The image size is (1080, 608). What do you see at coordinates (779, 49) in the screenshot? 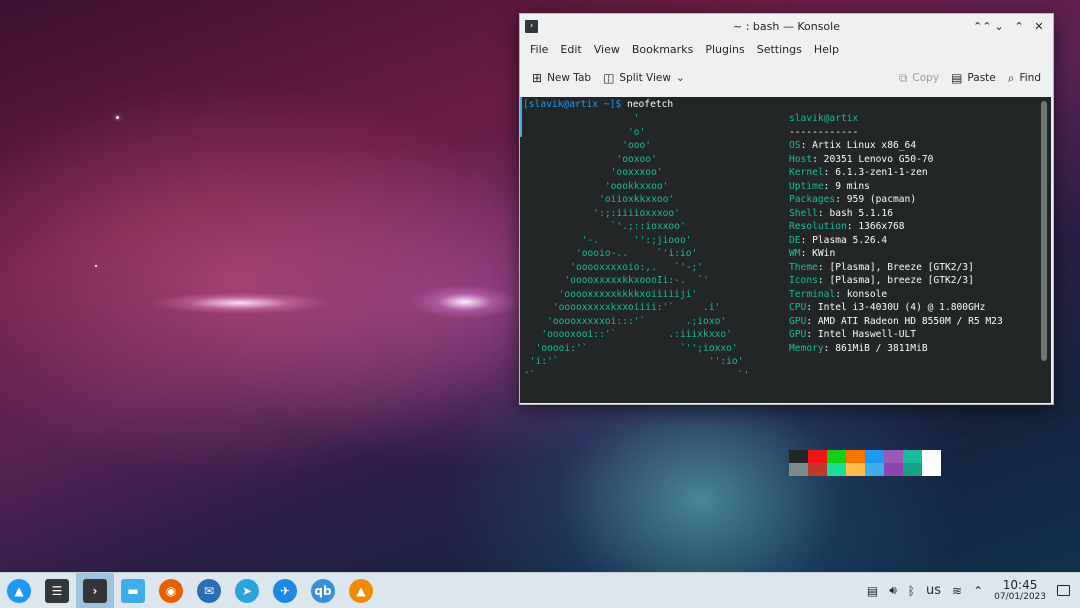
I see `menu-settings: Settings` at bounding box center [779, 49].